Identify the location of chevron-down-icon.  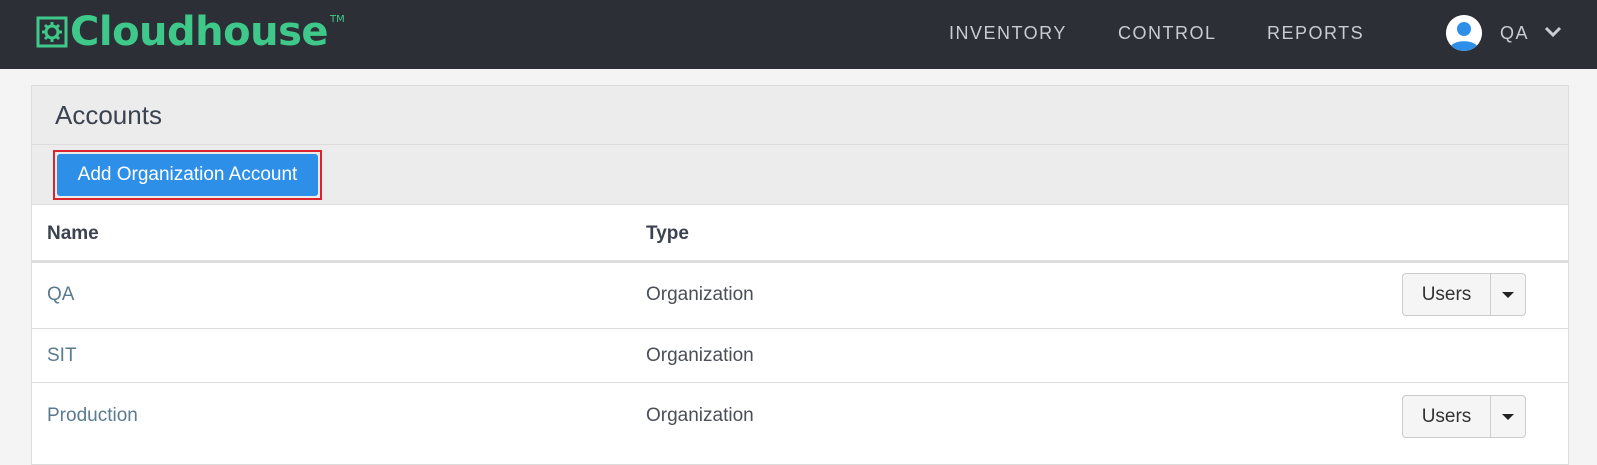
(1553, 32).